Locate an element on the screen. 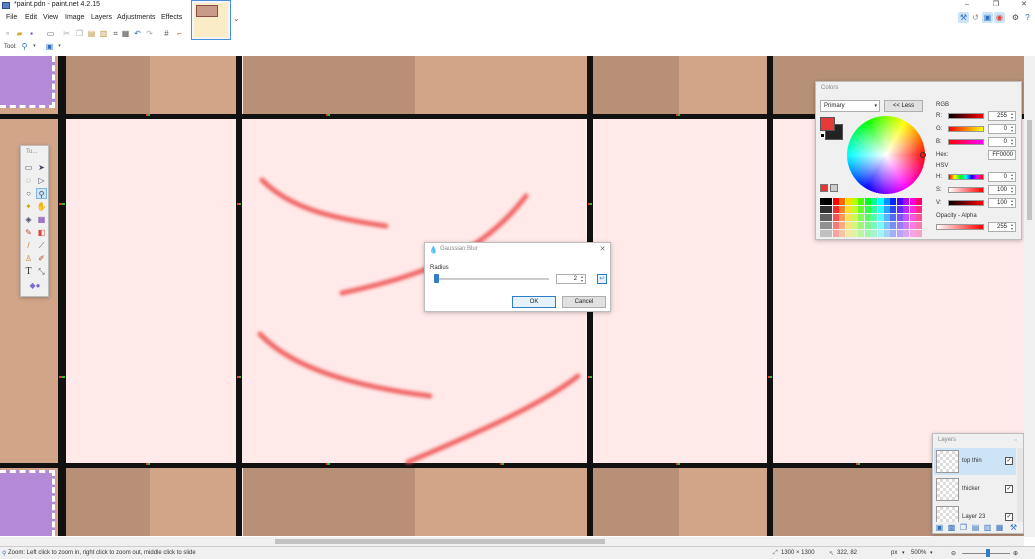 Image resolution: width=1035 pixels, height=559 pixels. duplicate-layer-icon: ❐ is located at coordinates (963, 527).